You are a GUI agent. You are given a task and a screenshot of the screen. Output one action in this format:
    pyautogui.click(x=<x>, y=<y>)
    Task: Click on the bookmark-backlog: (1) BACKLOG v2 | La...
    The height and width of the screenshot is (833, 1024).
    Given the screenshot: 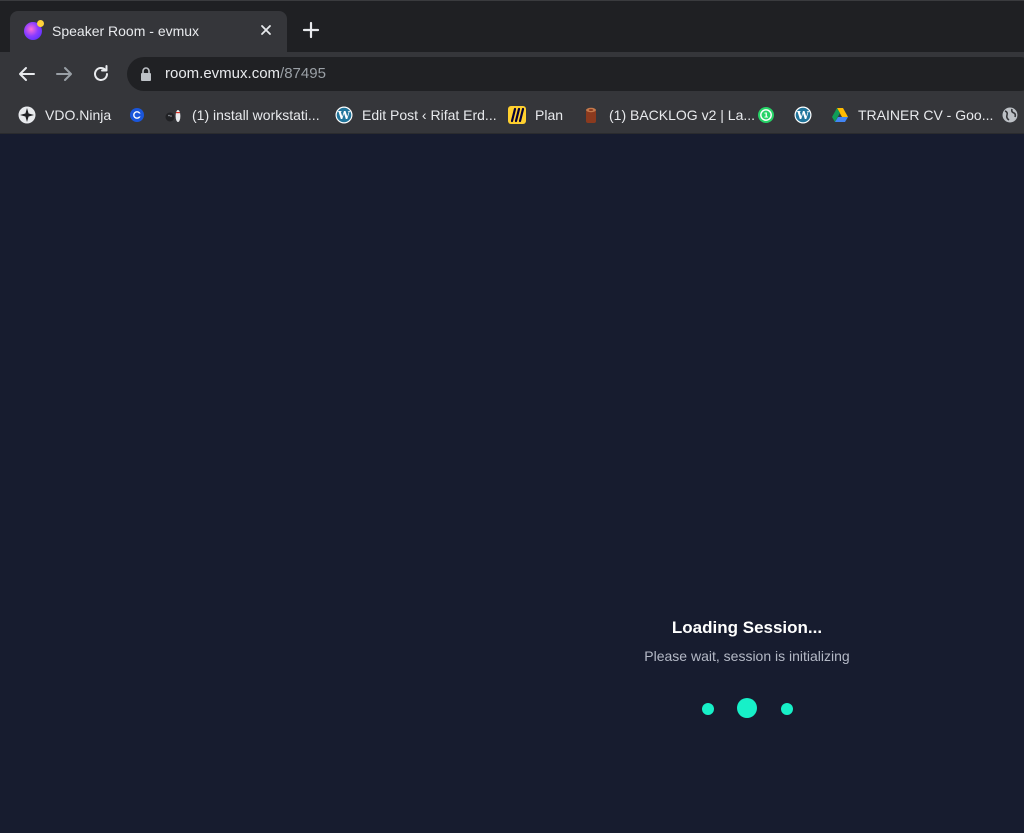 What is the action you would take?
    pyautogui.click(x=668, y=115)
    